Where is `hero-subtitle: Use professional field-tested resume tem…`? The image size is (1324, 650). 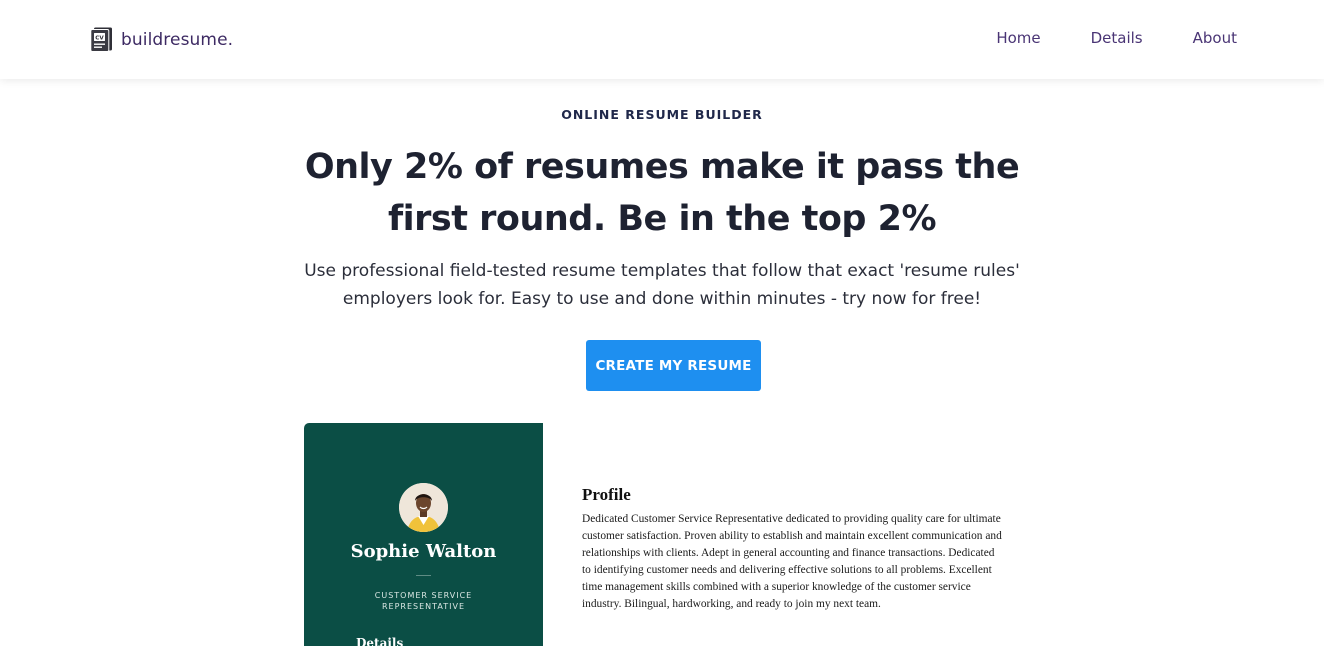
hero-subtitle: Use professional field-tested resume tem… is located at coordinates (662, 285).